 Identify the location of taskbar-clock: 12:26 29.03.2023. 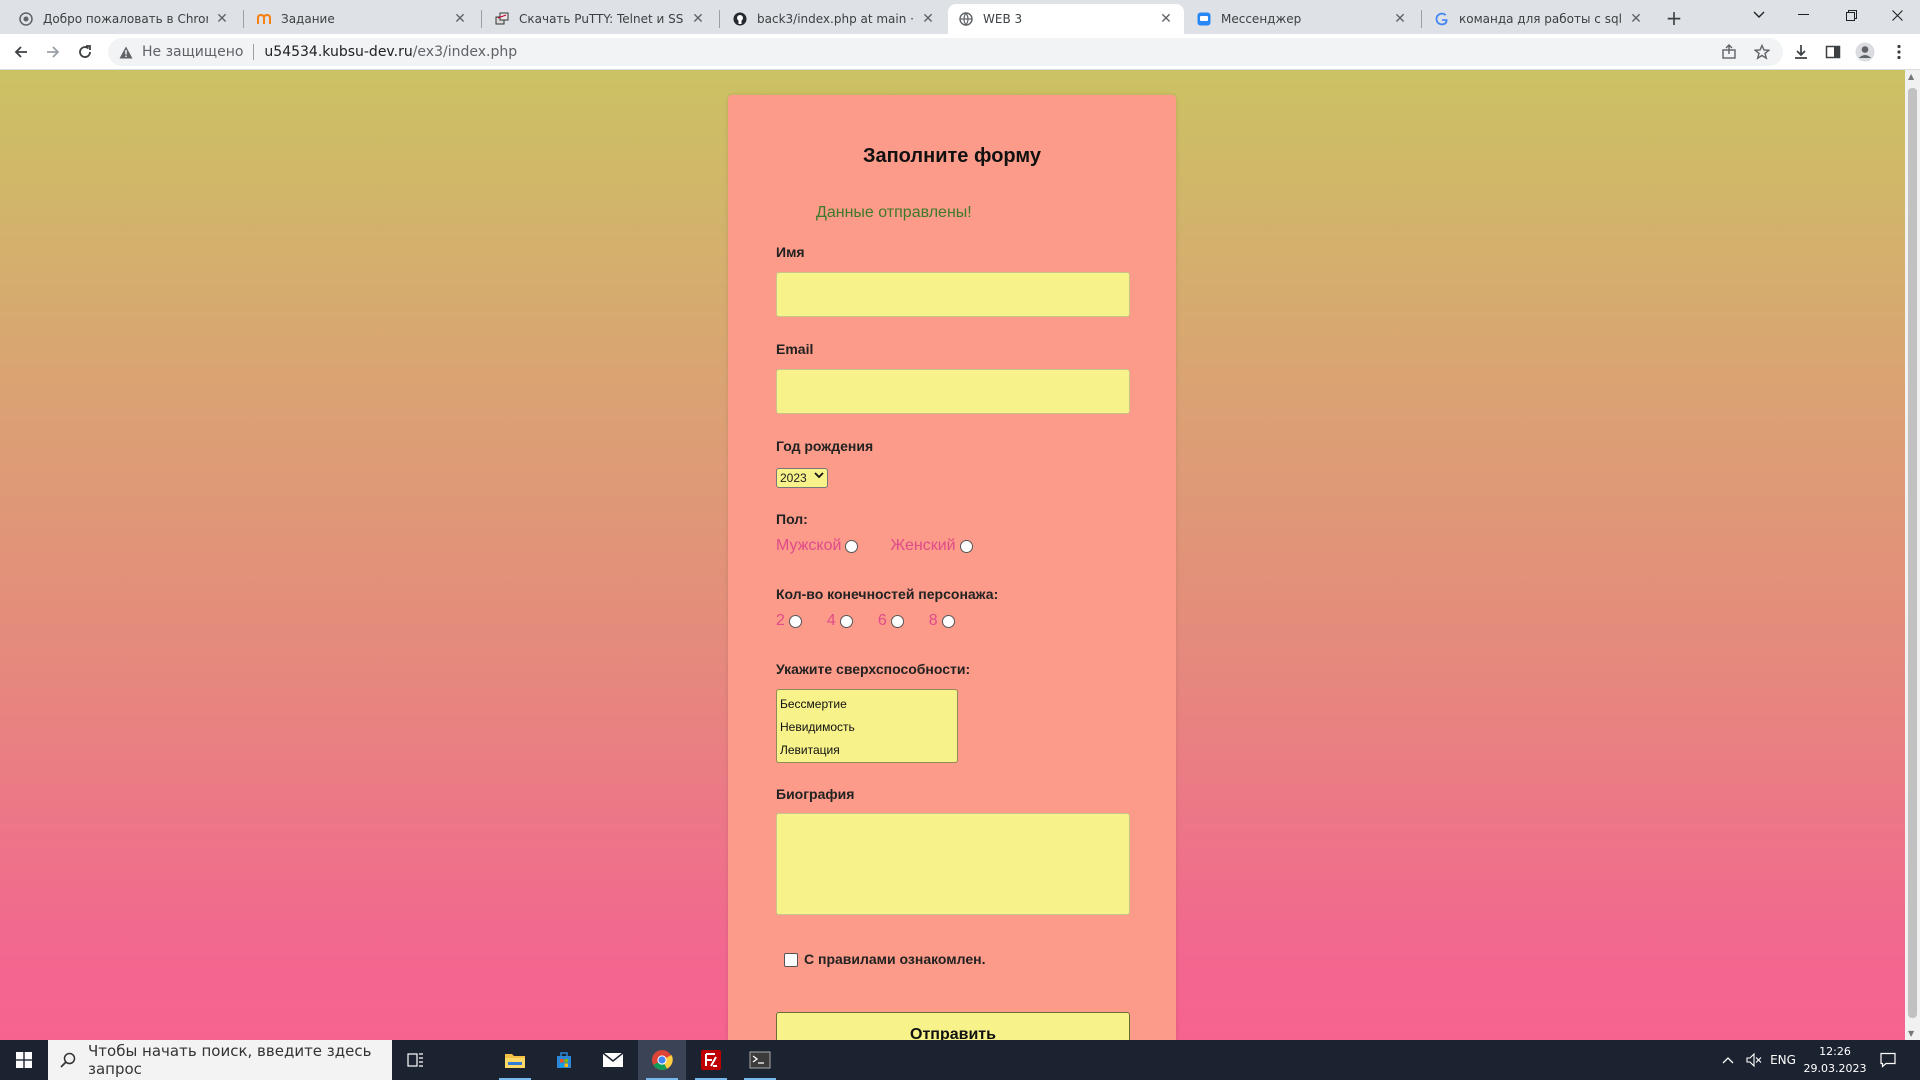
(1835, 1060).